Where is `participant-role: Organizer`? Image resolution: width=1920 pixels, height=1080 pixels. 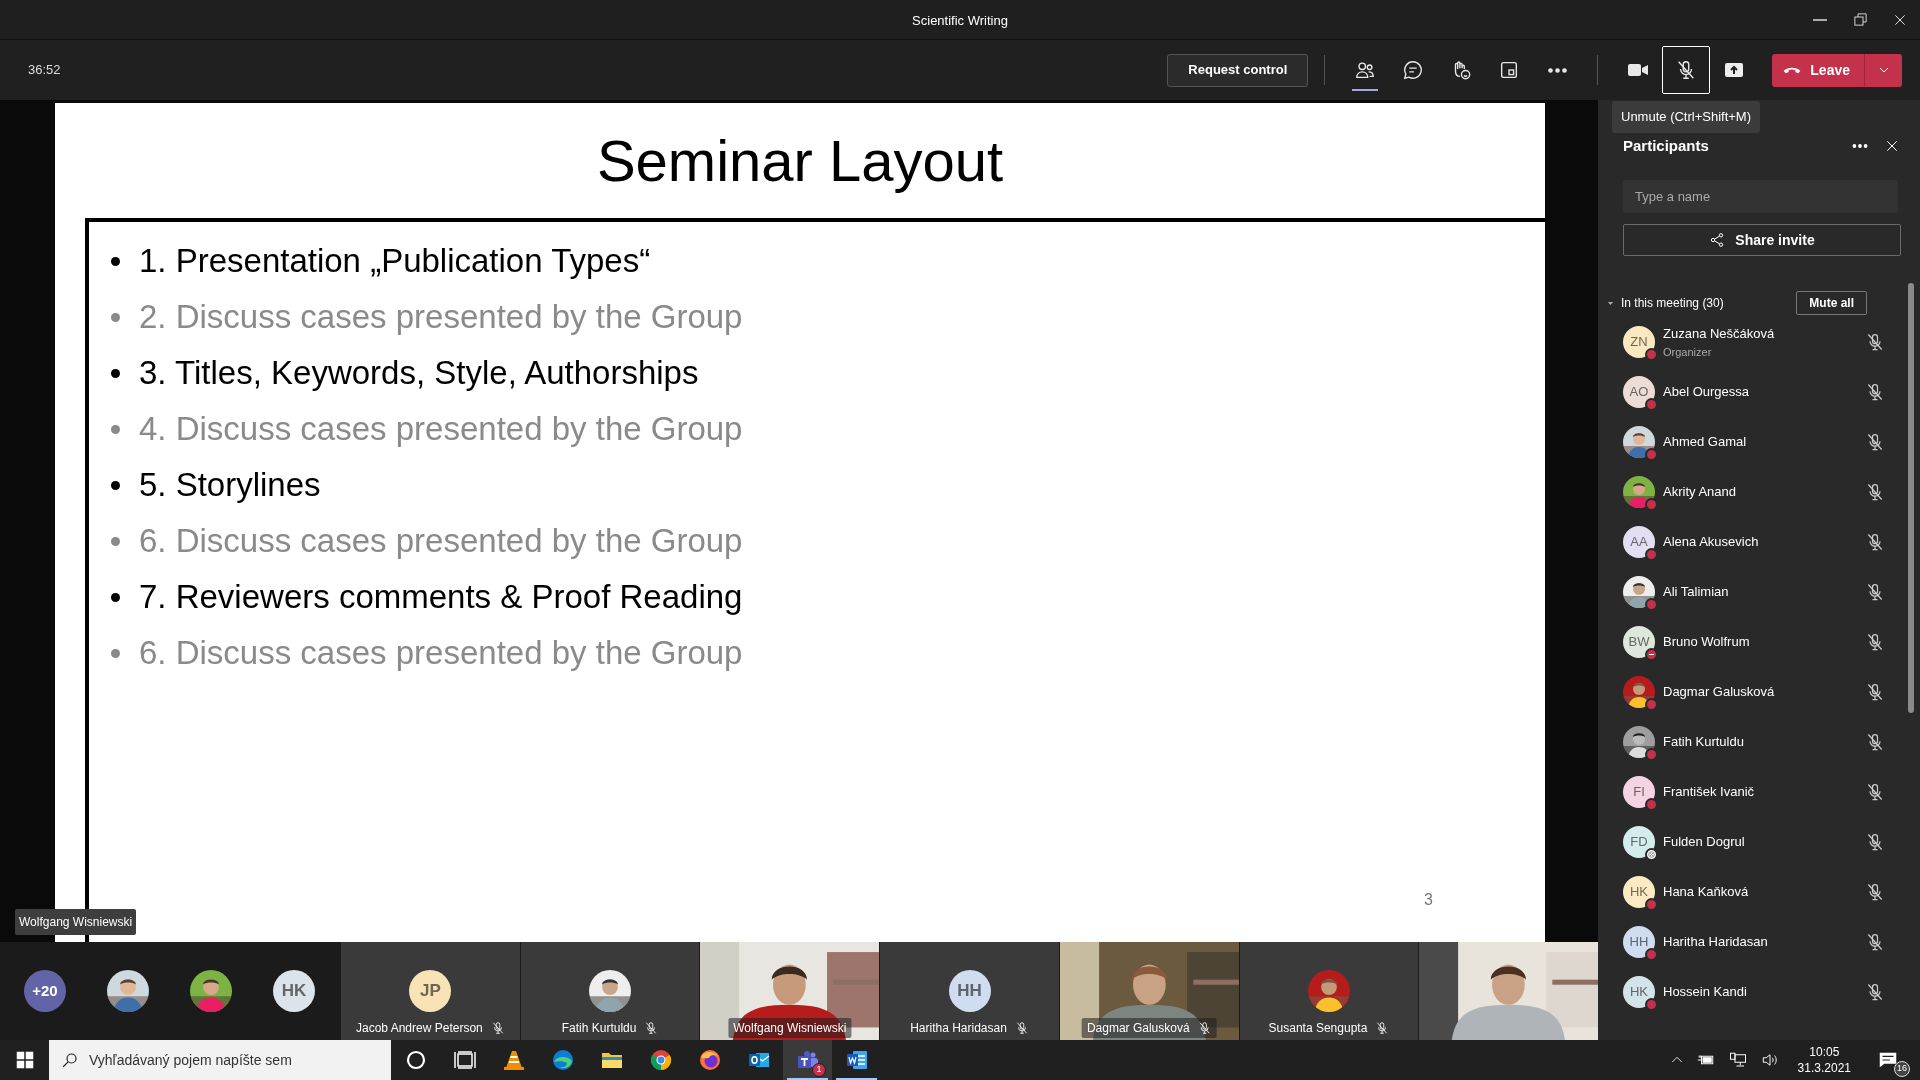
participant-role: Organizer is located at coordinates (1688, 352).